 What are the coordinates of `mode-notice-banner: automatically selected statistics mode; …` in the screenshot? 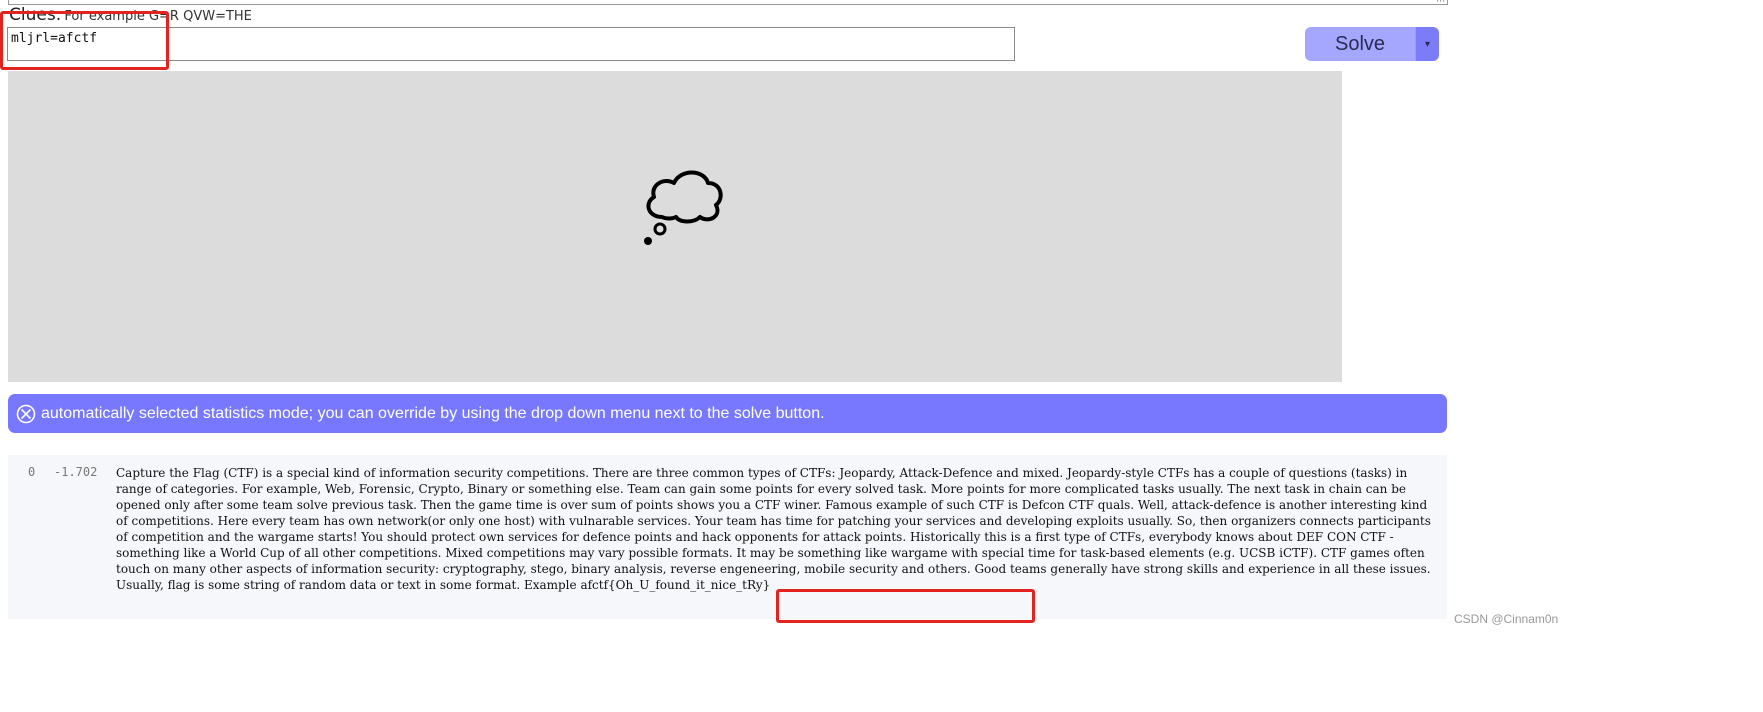 It's located at (727, 413).